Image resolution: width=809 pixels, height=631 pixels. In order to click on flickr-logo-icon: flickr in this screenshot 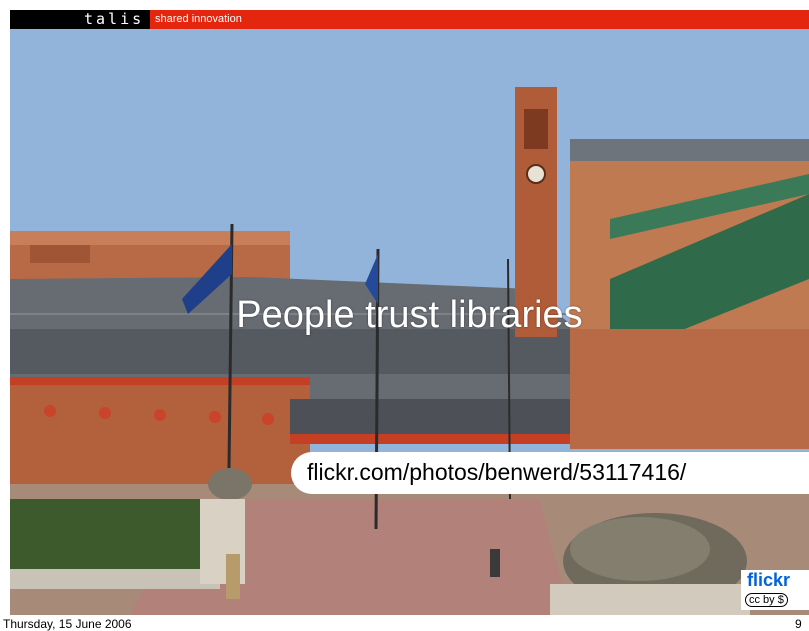, I will do `click(769, 580)`.